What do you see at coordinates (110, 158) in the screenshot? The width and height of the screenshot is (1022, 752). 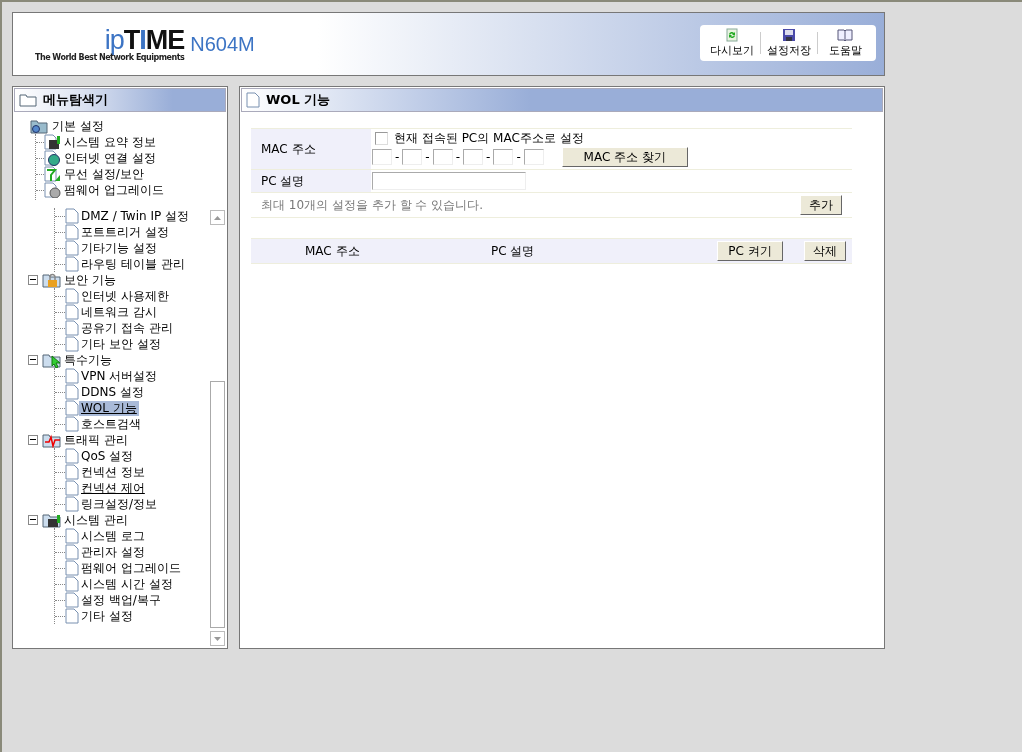 I see `menu-item: 인터넷 연결 설정` at bounding box center [110, 158].